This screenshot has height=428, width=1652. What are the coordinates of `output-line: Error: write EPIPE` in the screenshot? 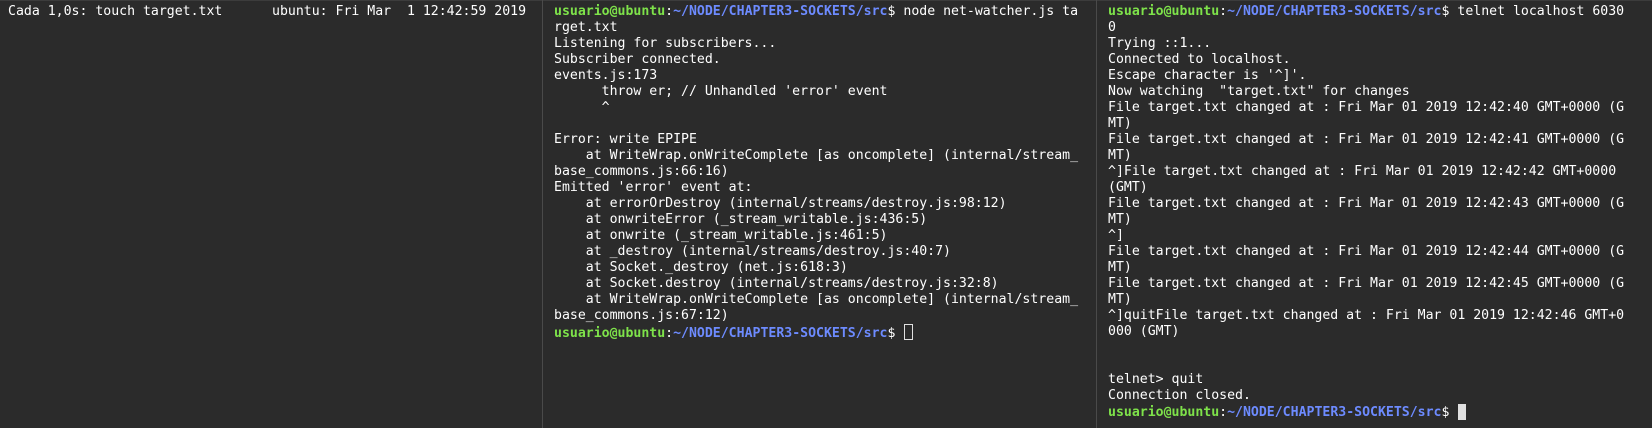 It's located at (625, 139).